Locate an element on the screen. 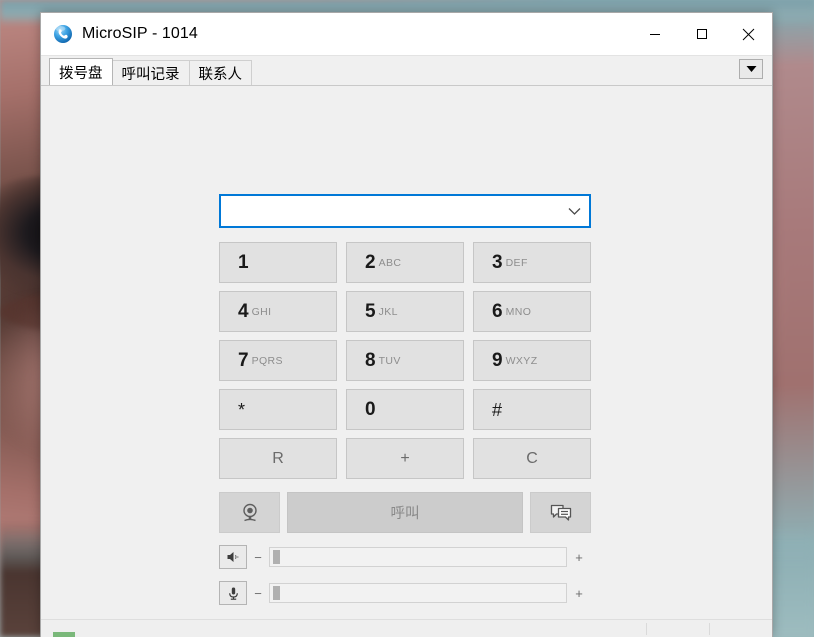 The width and height of the screenshot is (814, 637). window-title: MicroSIP - 1014 is located at coordinates (140, 33).